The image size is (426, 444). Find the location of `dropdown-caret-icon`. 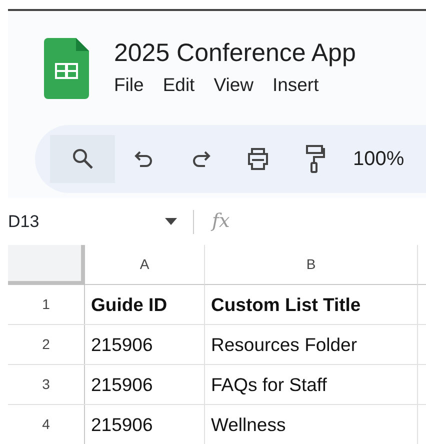

dropdown-caret-icon is located at coordinates (171, 221).